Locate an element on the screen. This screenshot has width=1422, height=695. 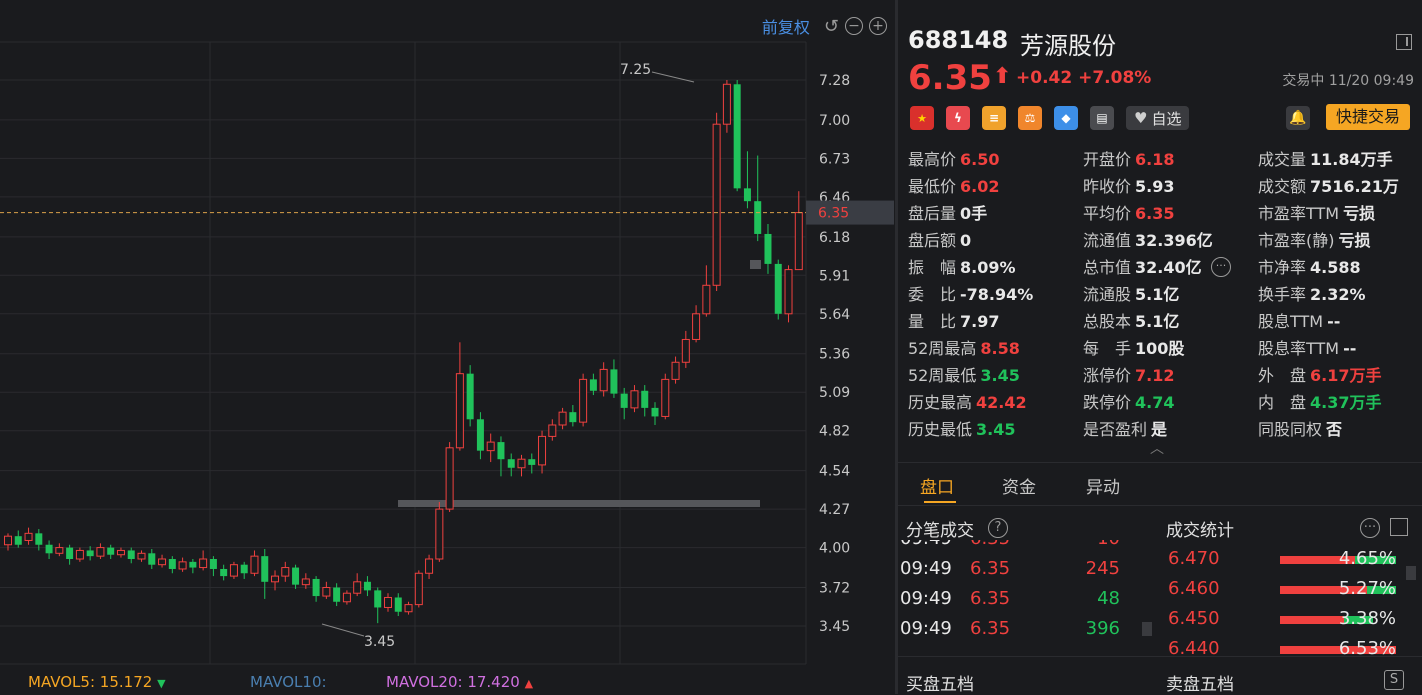
stat-item: 股息率TTM -- is located at coordinates (1307, 348).